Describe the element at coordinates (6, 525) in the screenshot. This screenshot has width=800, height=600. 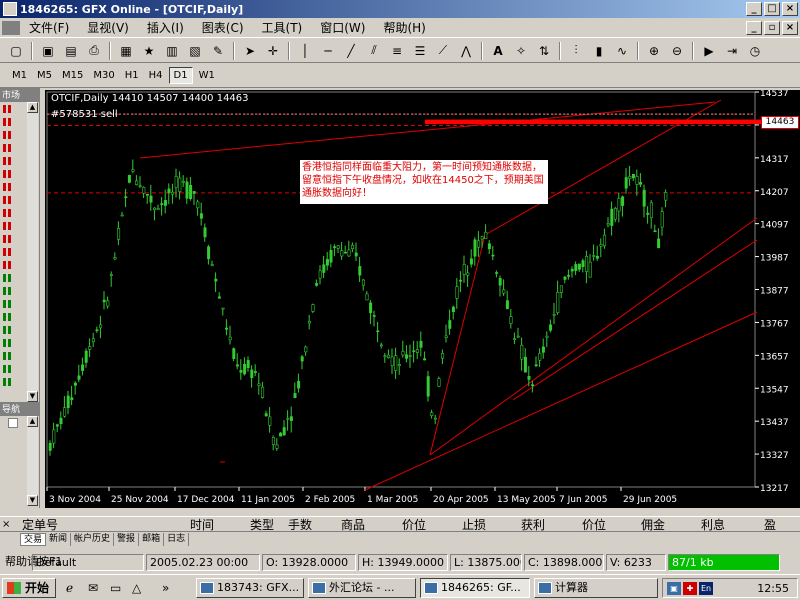
I see `terminal-close-icon: ×` at that location.